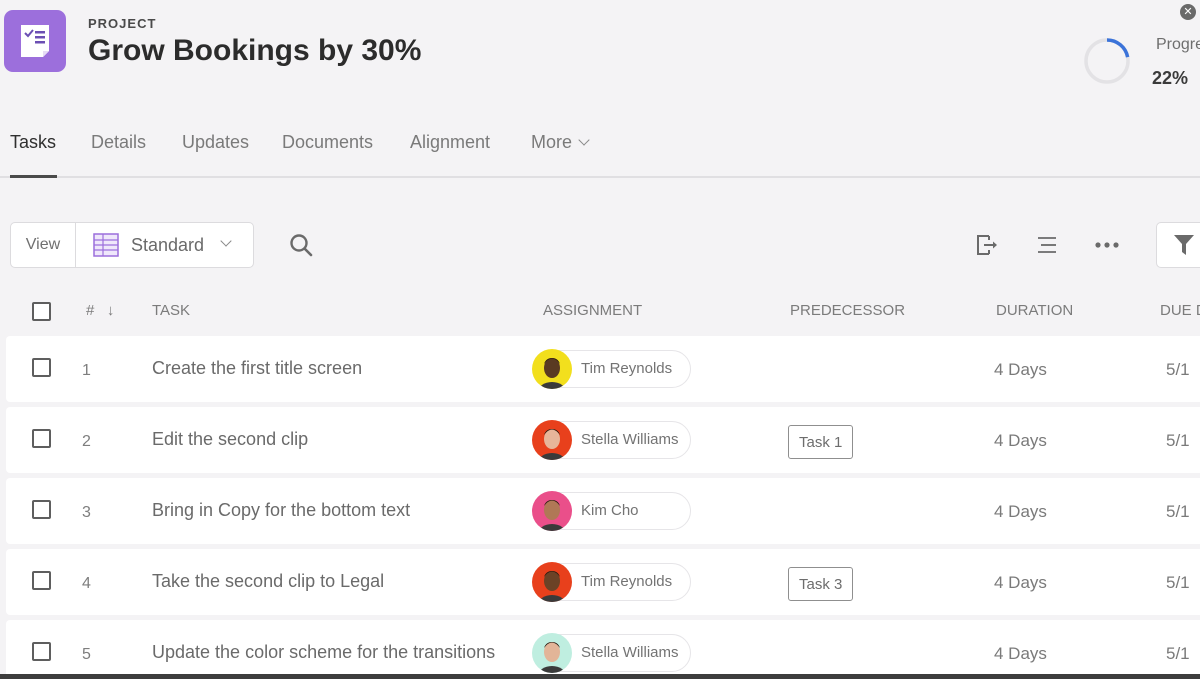 This screenshot has height=679, width=1200. I want to click on row-number: 1, so click(86, 370).